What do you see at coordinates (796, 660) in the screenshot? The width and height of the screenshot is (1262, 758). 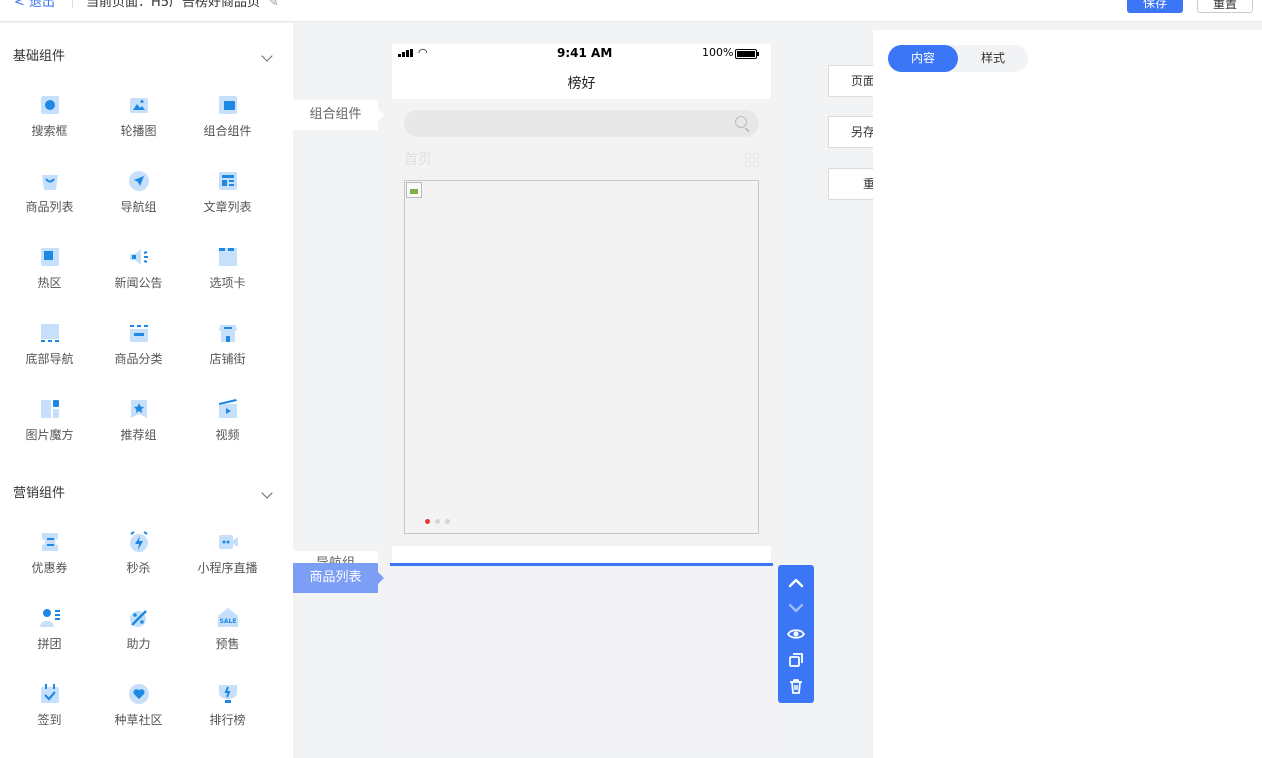 I see `copy-icon` at bounding box center [796, 660].